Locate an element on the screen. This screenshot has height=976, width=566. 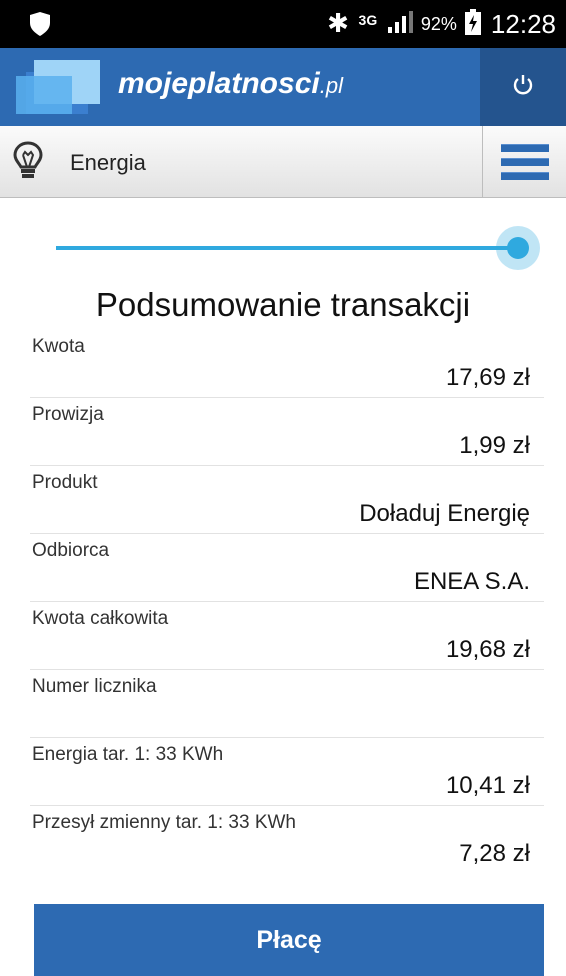
shield-icon is located at coordinates (40, 26).